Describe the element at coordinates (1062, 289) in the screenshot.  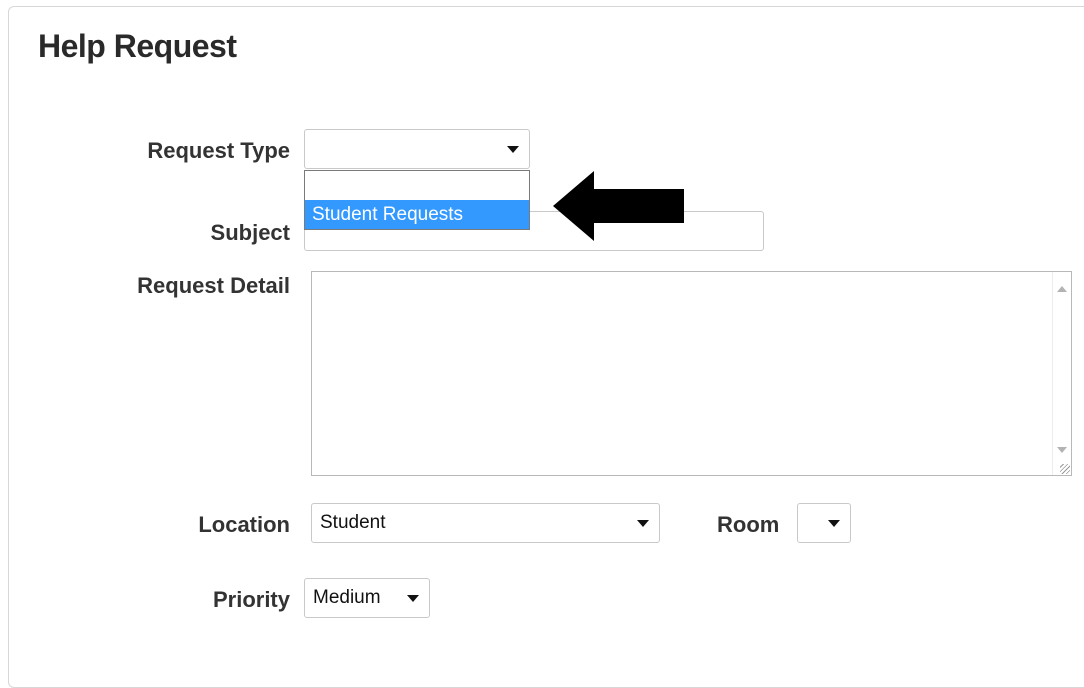
I see `scroll-up-icon` at that location.